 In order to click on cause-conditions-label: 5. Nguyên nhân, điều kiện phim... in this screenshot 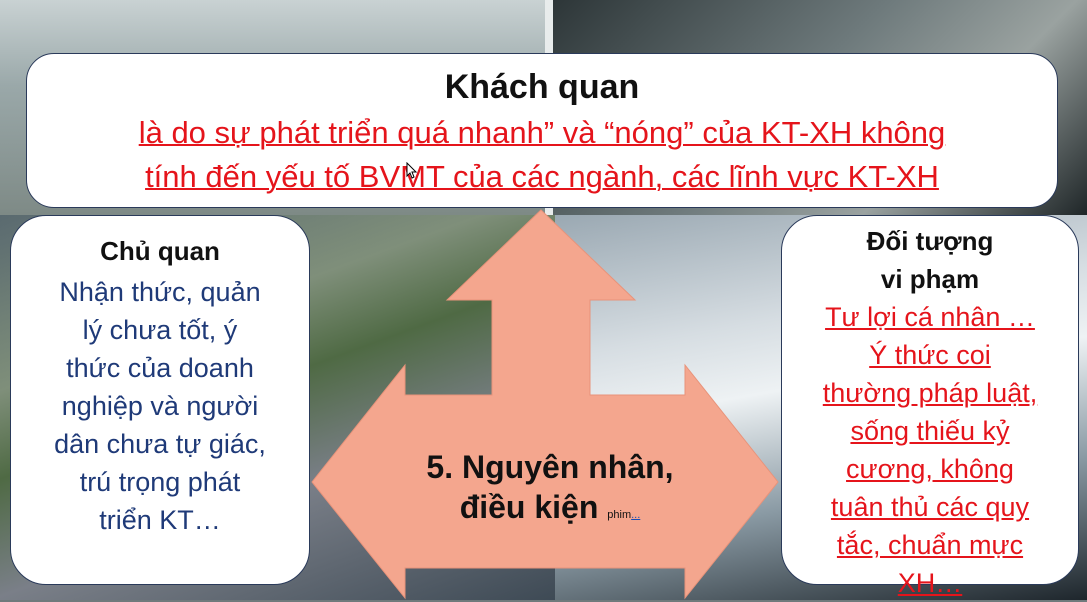, I will do `click(550, 491)`.